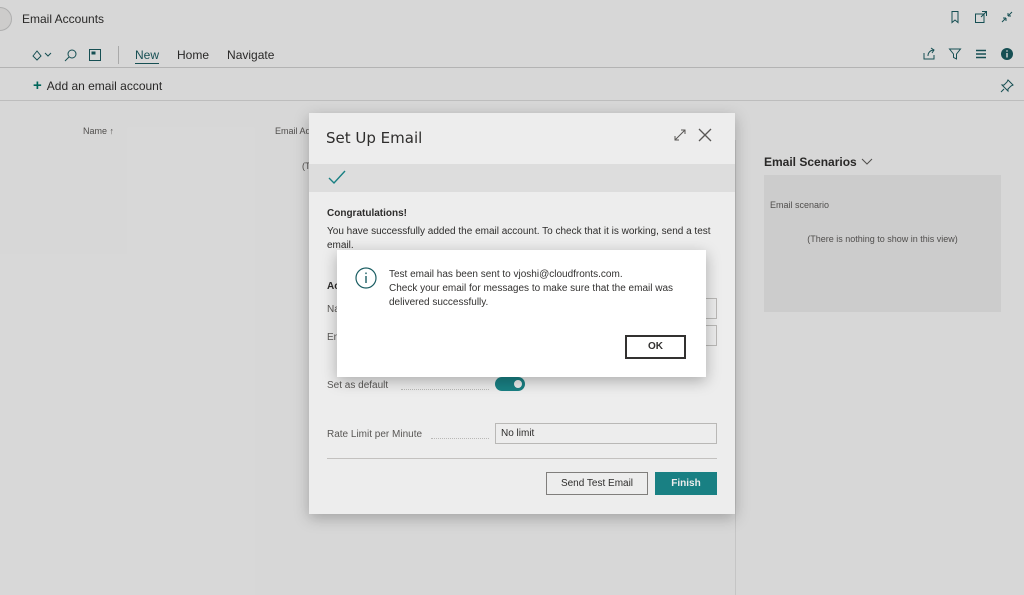 The width and height of the screenshot is (1024, 595). Describe the element at coordinates (655, 347) in the screenshot. I see `ok-button: OK` at that location.